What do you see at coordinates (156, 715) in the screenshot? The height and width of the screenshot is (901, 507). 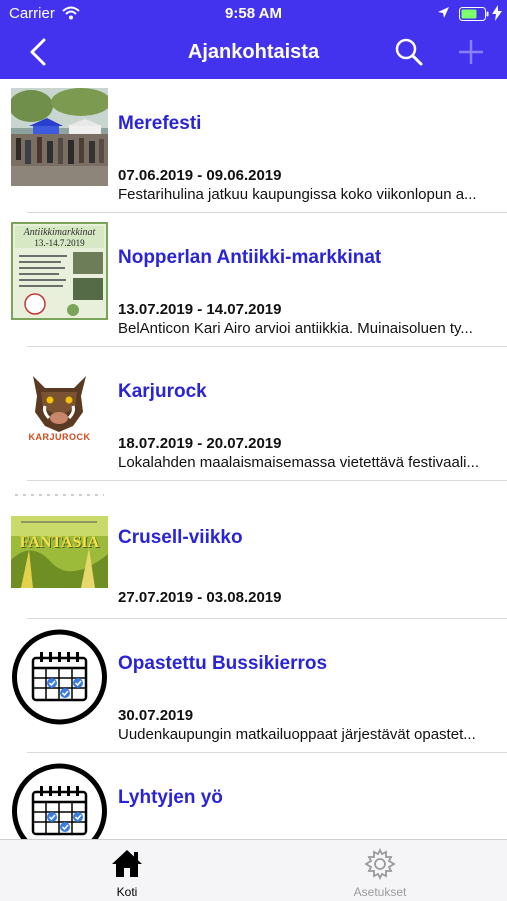 I see `event-dates: 30.07.2019` at bounding box center [156, 715].